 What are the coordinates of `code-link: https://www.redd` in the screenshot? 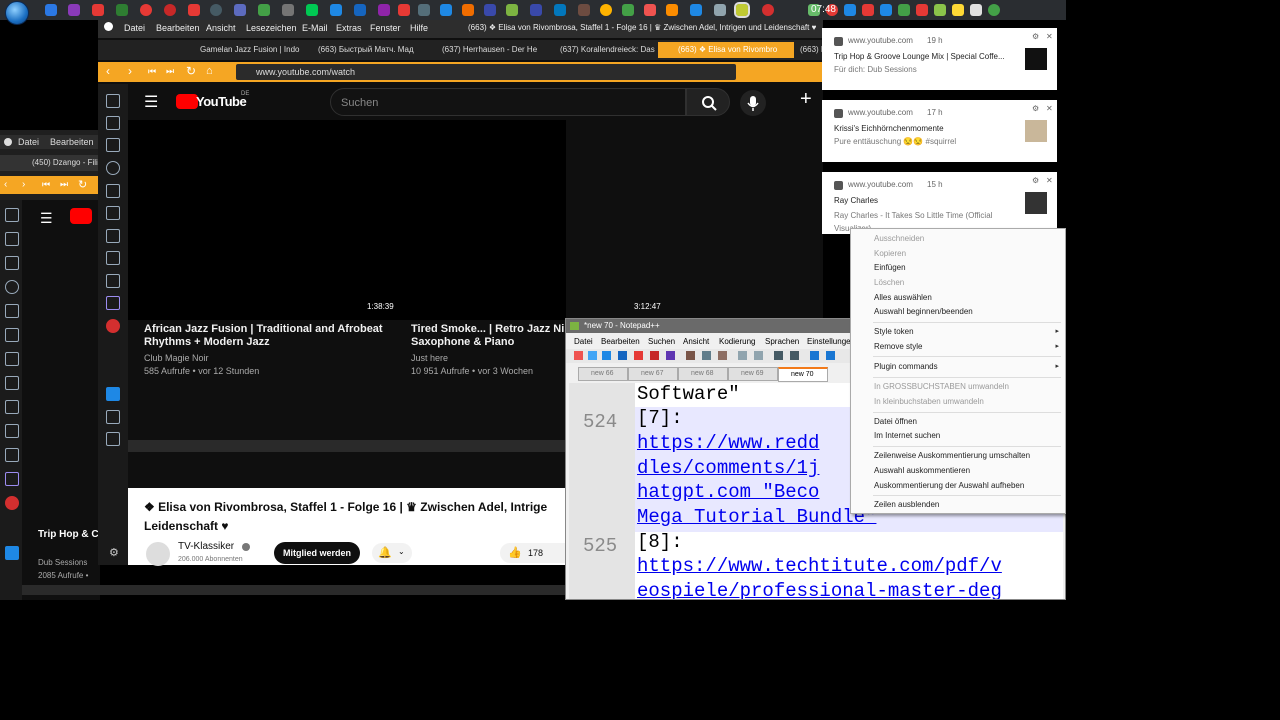 It's located at (728, 443).